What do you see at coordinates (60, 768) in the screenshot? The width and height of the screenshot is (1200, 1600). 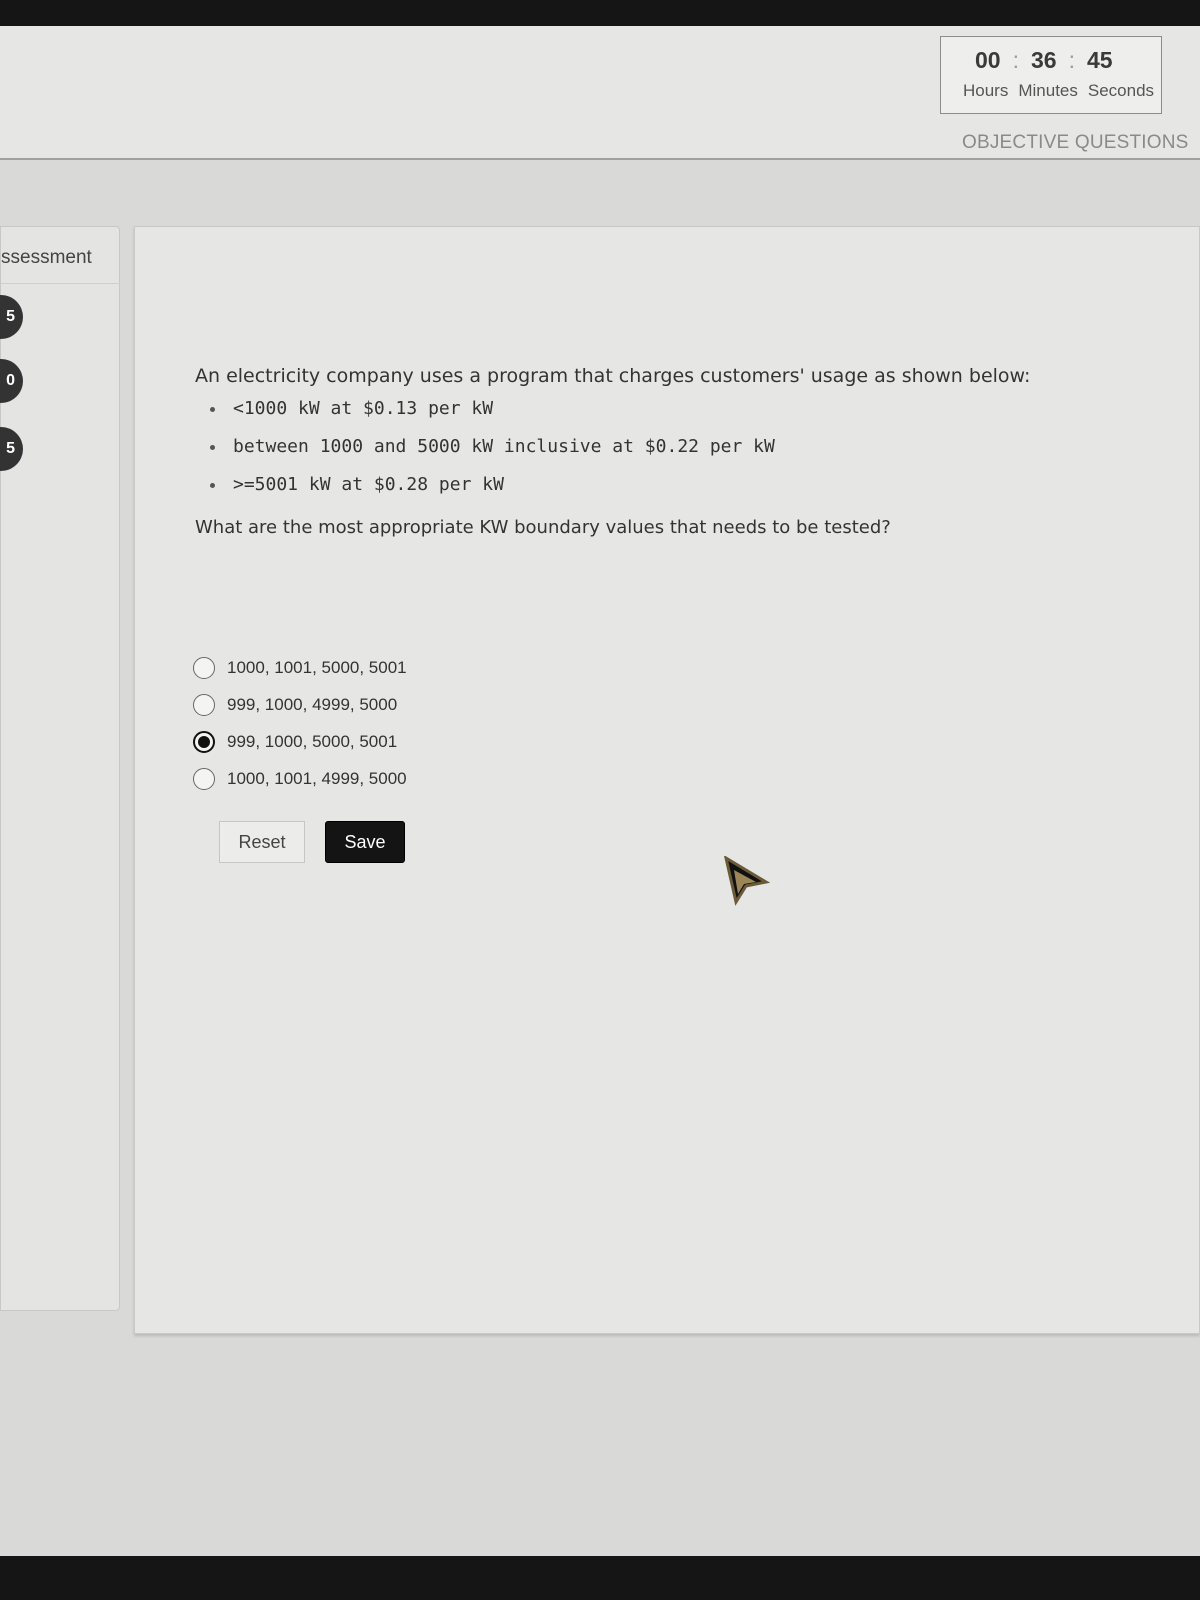 I see `assessment-sidebar: ssessment 5 0 5` at bounding box center [60, 768].